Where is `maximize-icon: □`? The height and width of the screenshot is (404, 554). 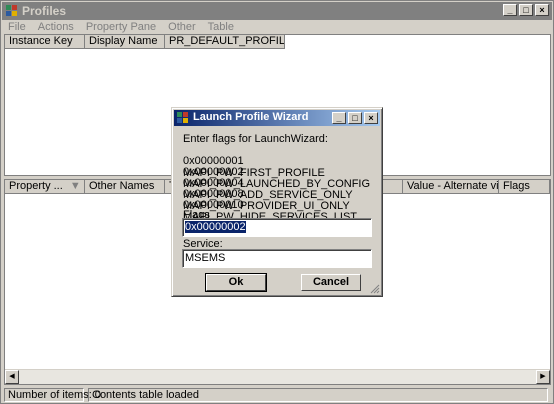 maximize-icon: □ is located at coordinates (526, 10).